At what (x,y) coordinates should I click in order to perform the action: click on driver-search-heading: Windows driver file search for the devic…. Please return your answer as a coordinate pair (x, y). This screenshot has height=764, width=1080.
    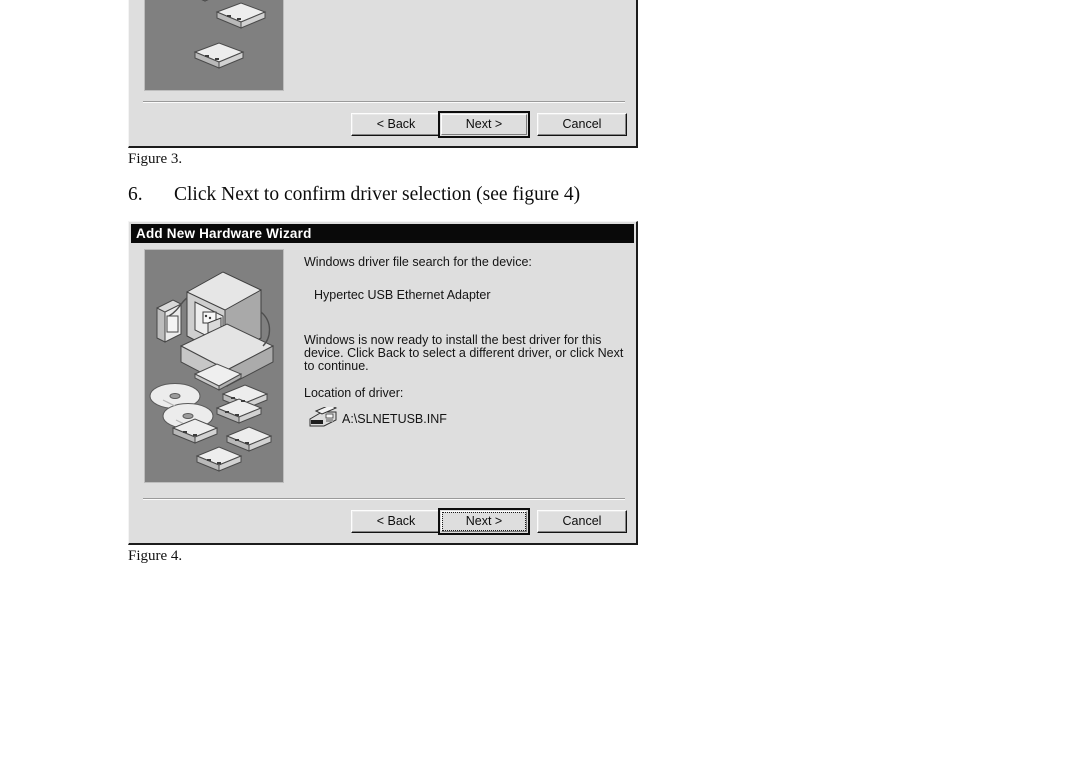
    Looking at the image, I should click on (418, 262).